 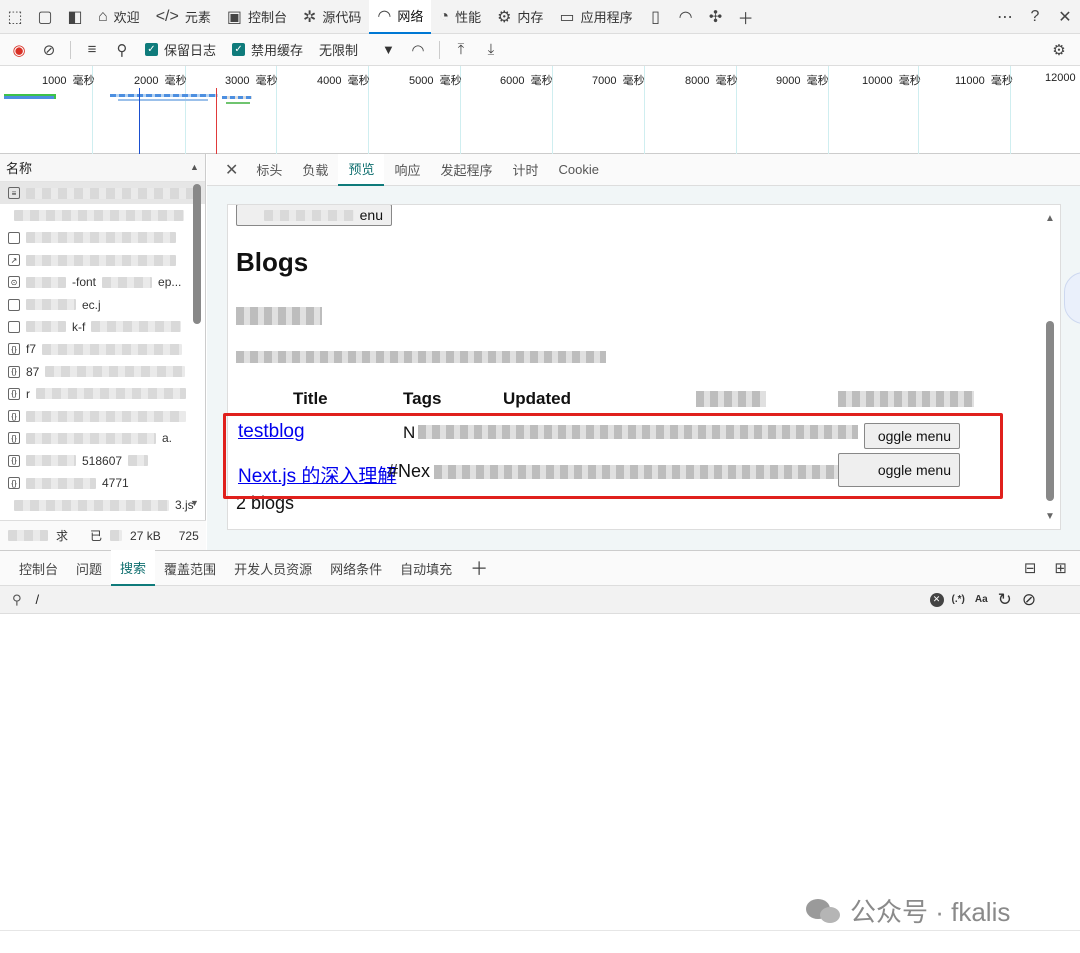 What do you see at coordinates (180, 49) in the screenshot?
I see `preserve-log-checkbox: ✓ 保留日志` at bounding box center [180, 49].